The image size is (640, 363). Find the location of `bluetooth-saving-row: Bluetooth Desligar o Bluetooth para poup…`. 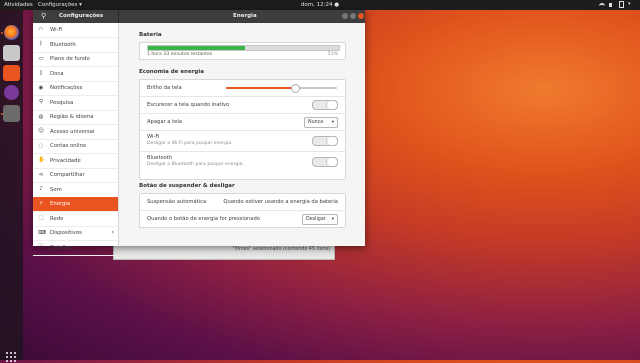

bluetooth-saving-row: Bluetooth Desligar o Bluetooth para poup… is located at coordinates (242, 162).